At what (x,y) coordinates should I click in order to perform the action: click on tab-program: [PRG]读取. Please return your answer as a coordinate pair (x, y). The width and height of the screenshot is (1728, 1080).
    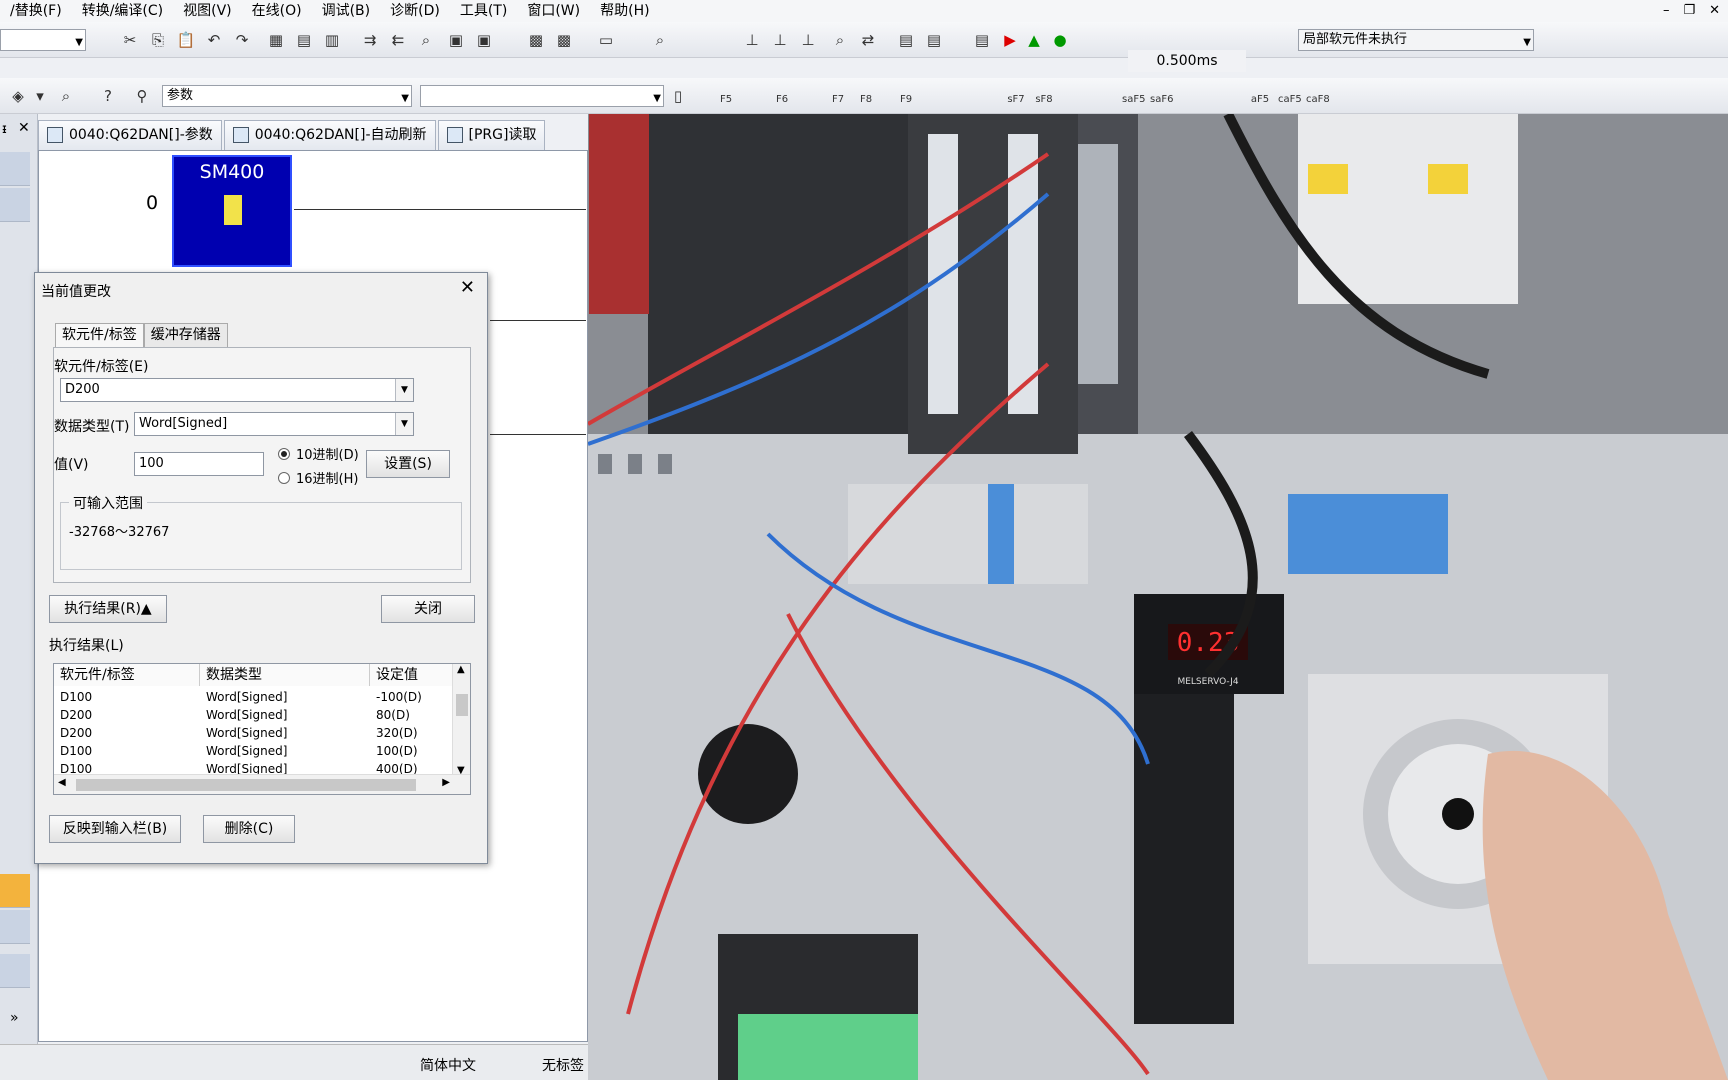
    Looking at the image, I should click on (491, 135).